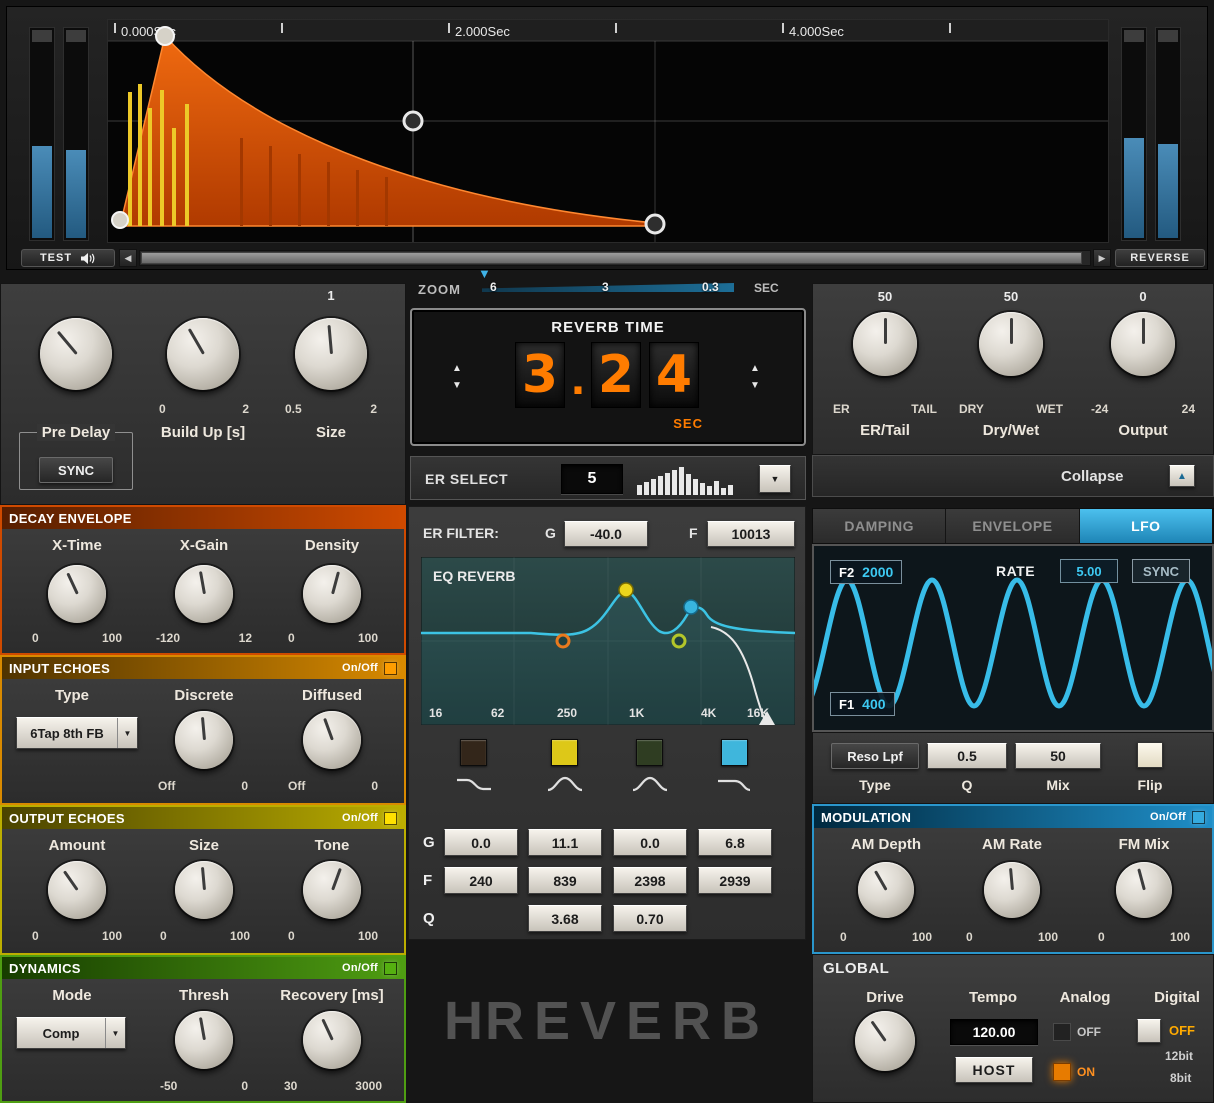 Image resolution: width=1214 pixels, height=1103 pixels. What do you see at coordinates (679, 641) in the screenshot?
I see `eq-band3-handle` at bounding box center [679, 641].